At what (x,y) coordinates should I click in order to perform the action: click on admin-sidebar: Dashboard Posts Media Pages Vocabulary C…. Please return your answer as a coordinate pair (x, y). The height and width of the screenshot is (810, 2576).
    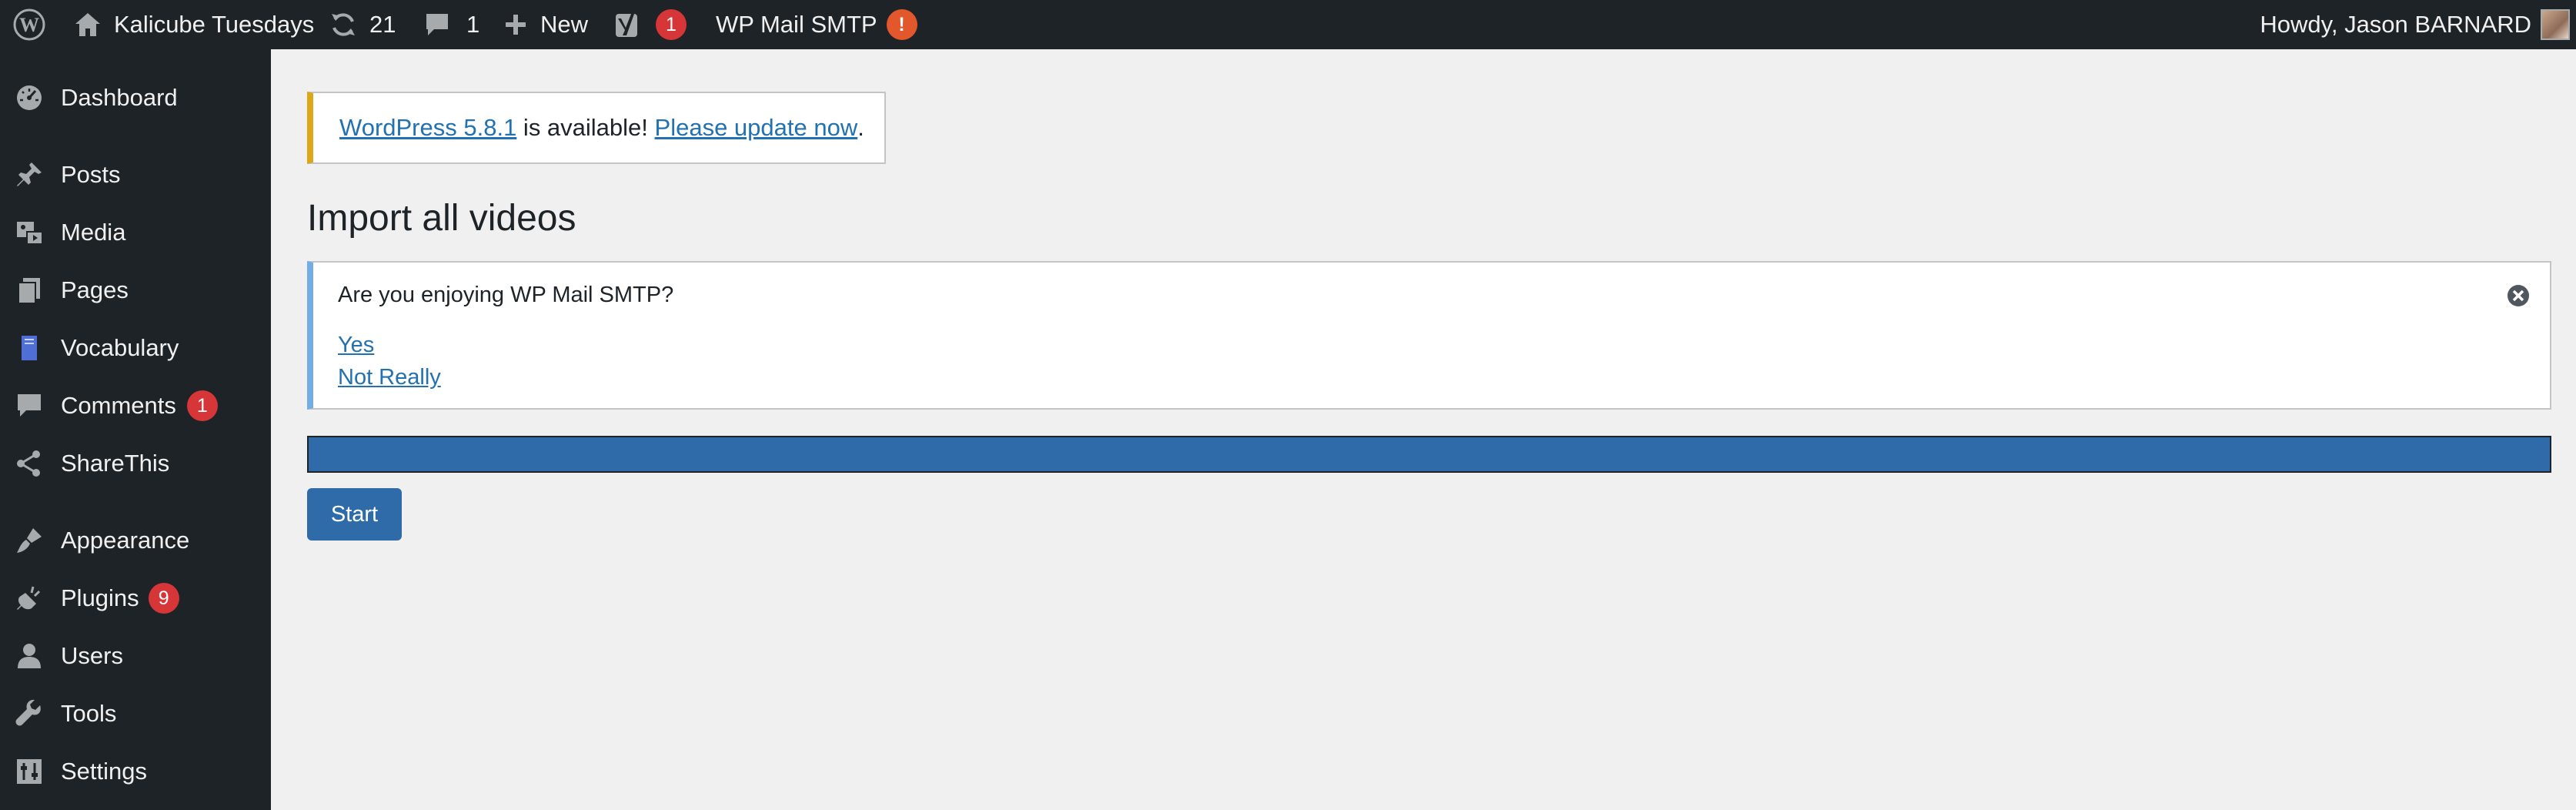
    Looking at the image, I should click on (135, 429).